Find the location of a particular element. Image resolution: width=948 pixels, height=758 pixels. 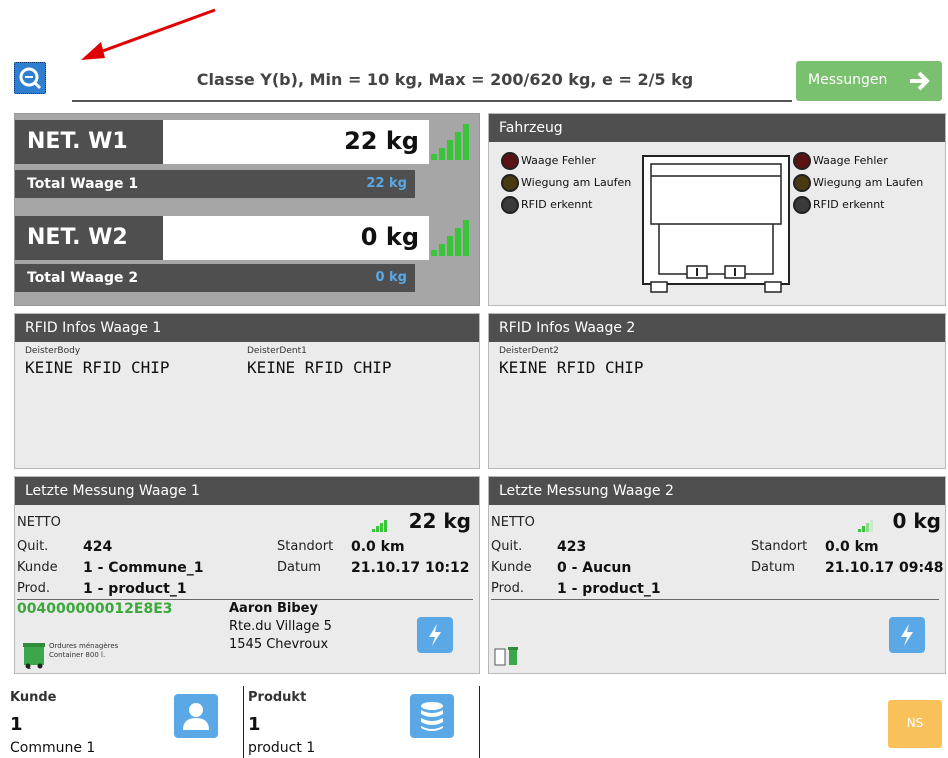

footer-kunde-id: 1 is located at coordinates (16, 724).